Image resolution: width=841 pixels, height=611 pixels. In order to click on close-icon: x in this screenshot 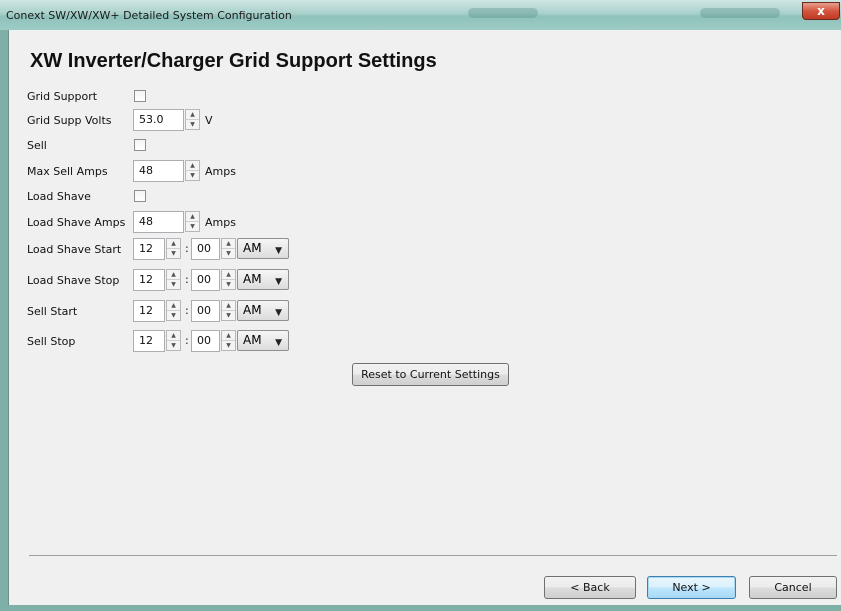, I will do `click(821, 11)`.